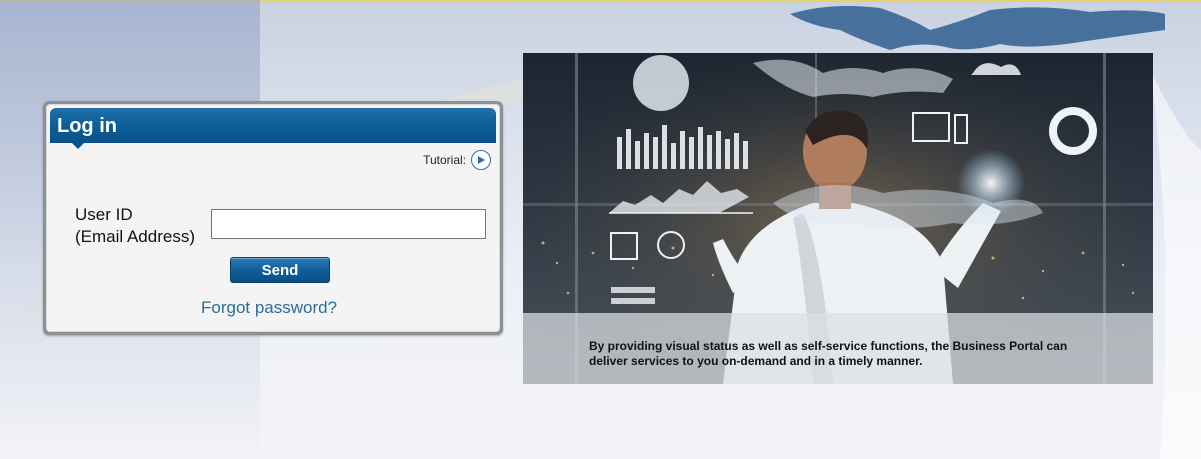  Describe the element at coordinates (444, 160) in the screenshot. I see `tutorial-label: Tutorial:` at that location.